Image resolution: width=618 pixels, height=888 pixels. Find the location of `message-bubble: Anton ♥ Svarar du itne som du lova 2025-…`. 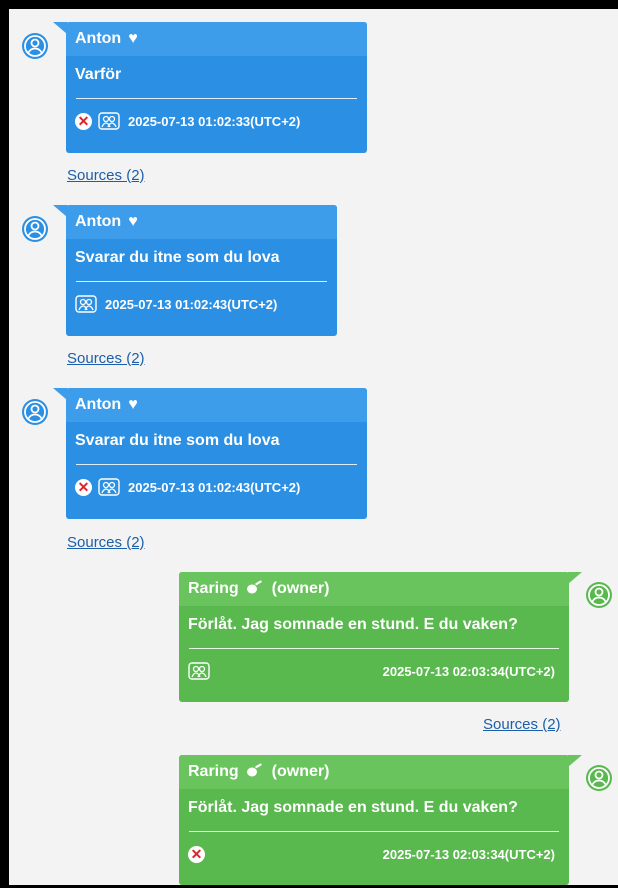

message-bubble: Anton ♥ Svarar du itne som du lova 2025-… is located at coordinates (201, 270).